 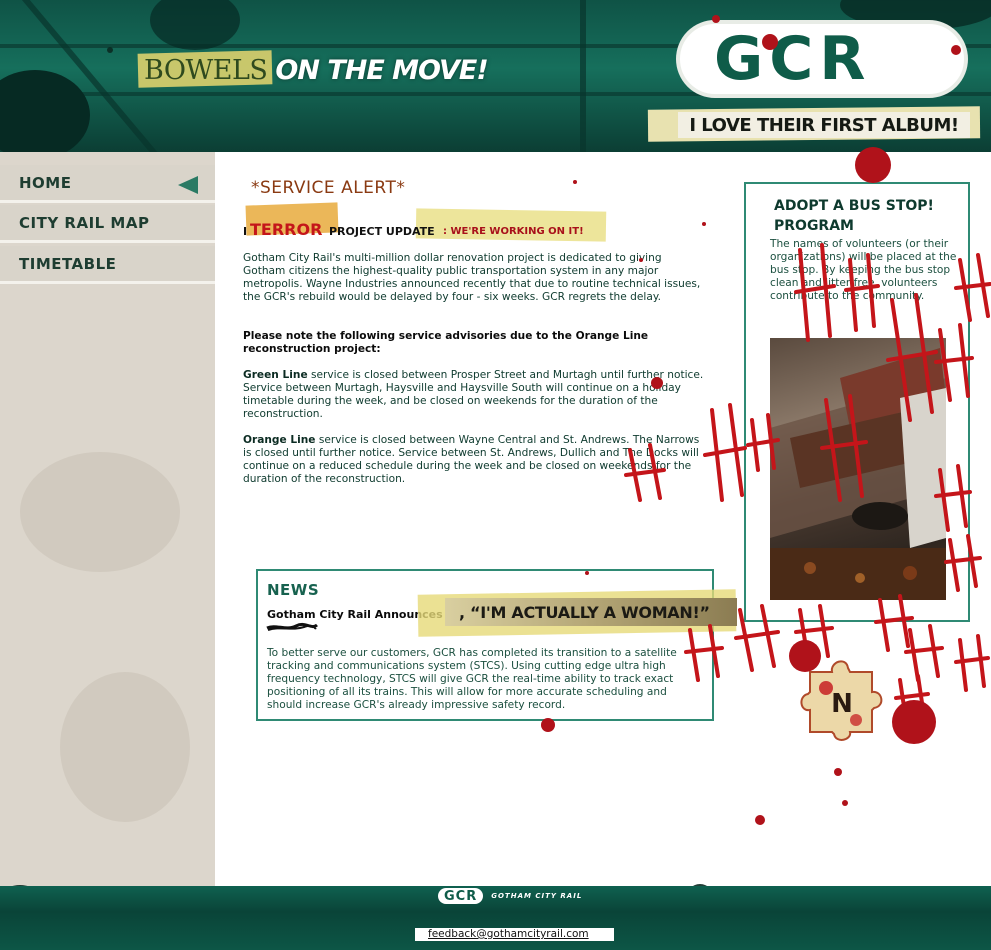 I want to click on headline-overlay-strip: , “I'M ACTUALLY A WOMAN!”, so click(x=591, y=612).